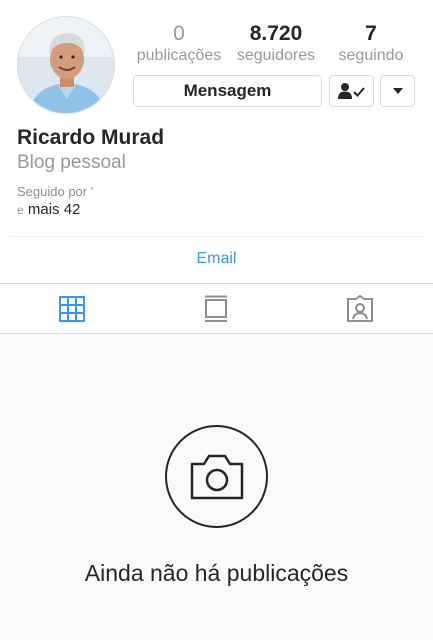  What do you see at coordinates (276, 55) in the screenshot?
I see `followers-label: seguidores` at bounding box center [276, 55].